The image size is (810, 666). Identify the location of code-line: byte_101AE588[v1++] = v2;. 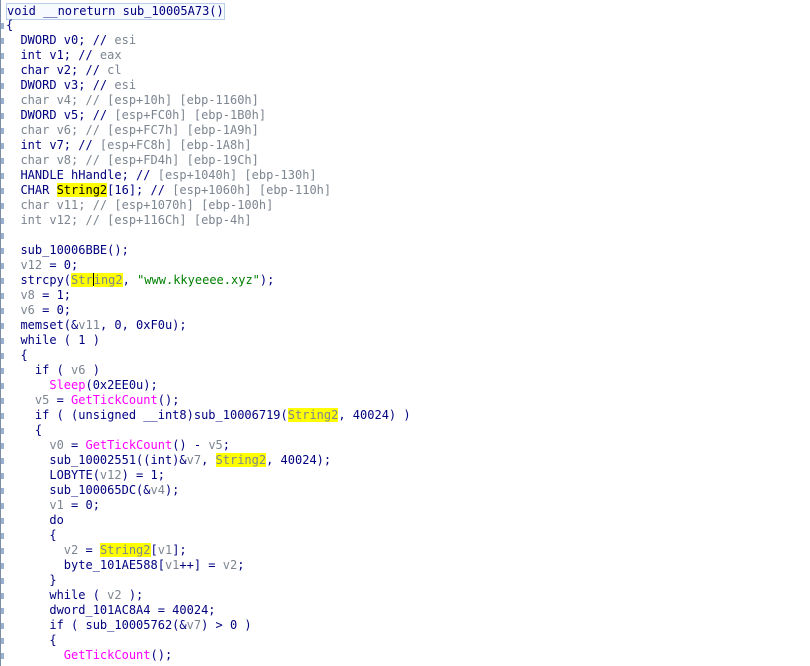
(125, 565).